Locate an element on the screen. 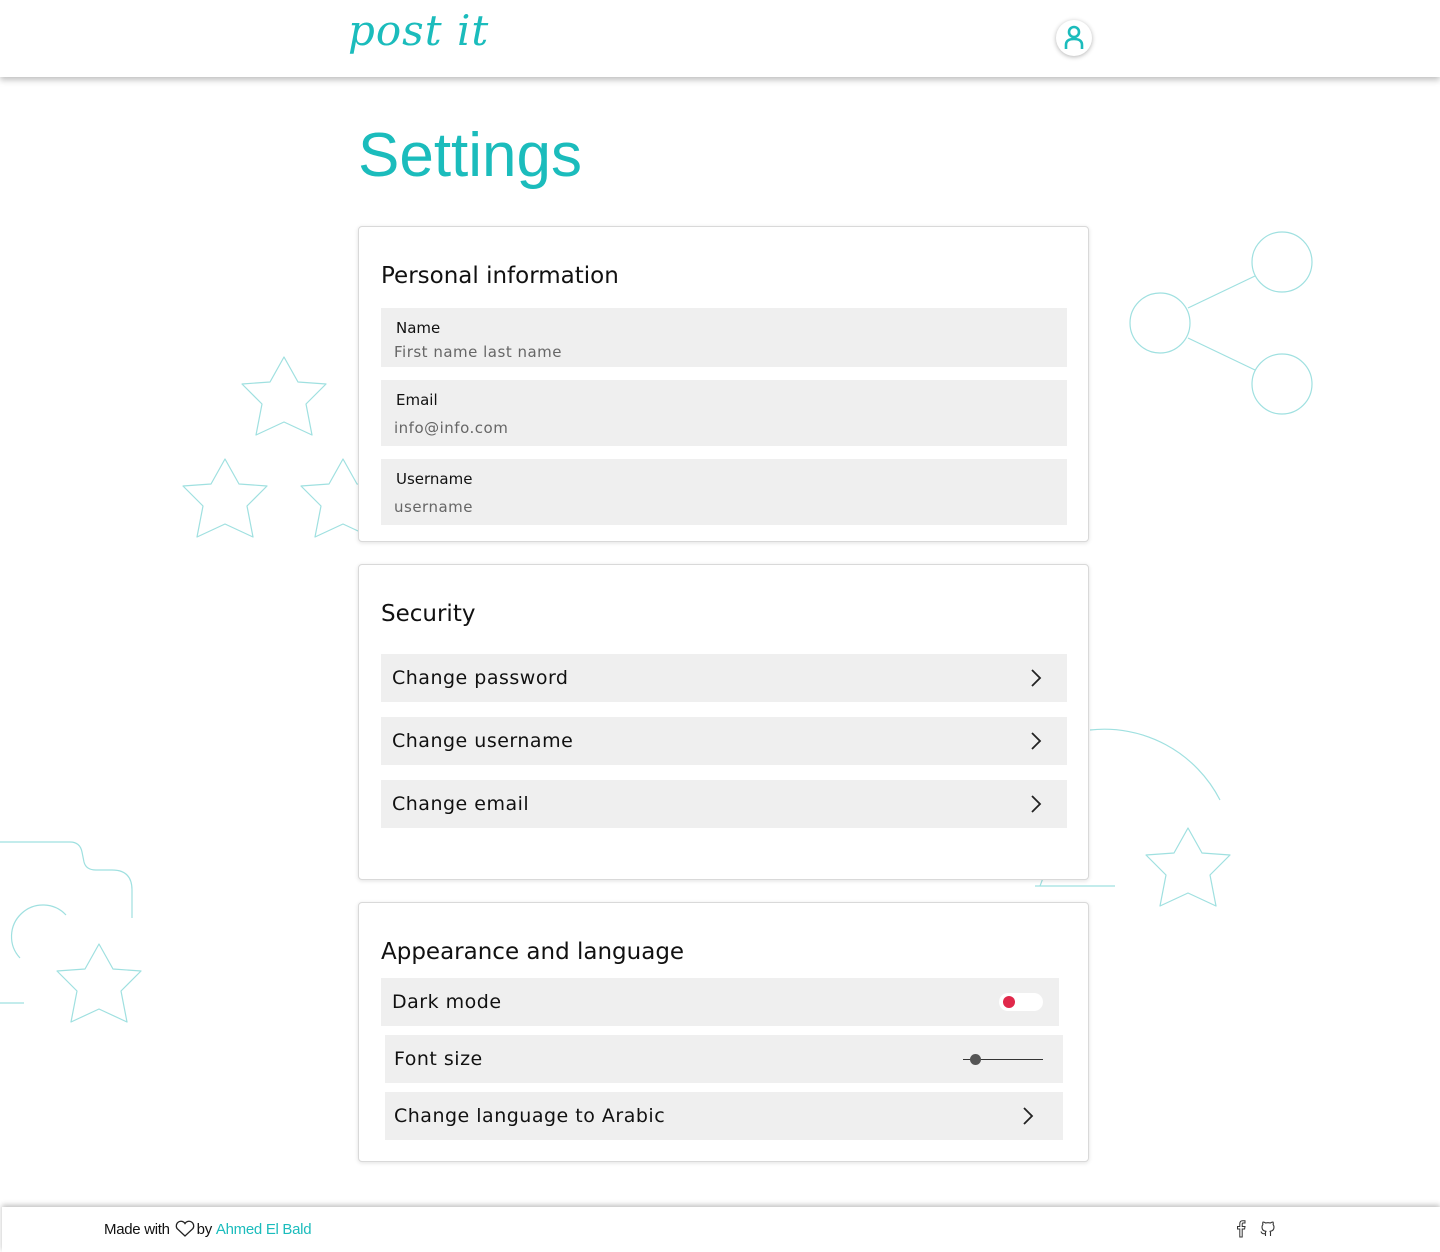  email-field: Email is located at coordinates (724, 413).